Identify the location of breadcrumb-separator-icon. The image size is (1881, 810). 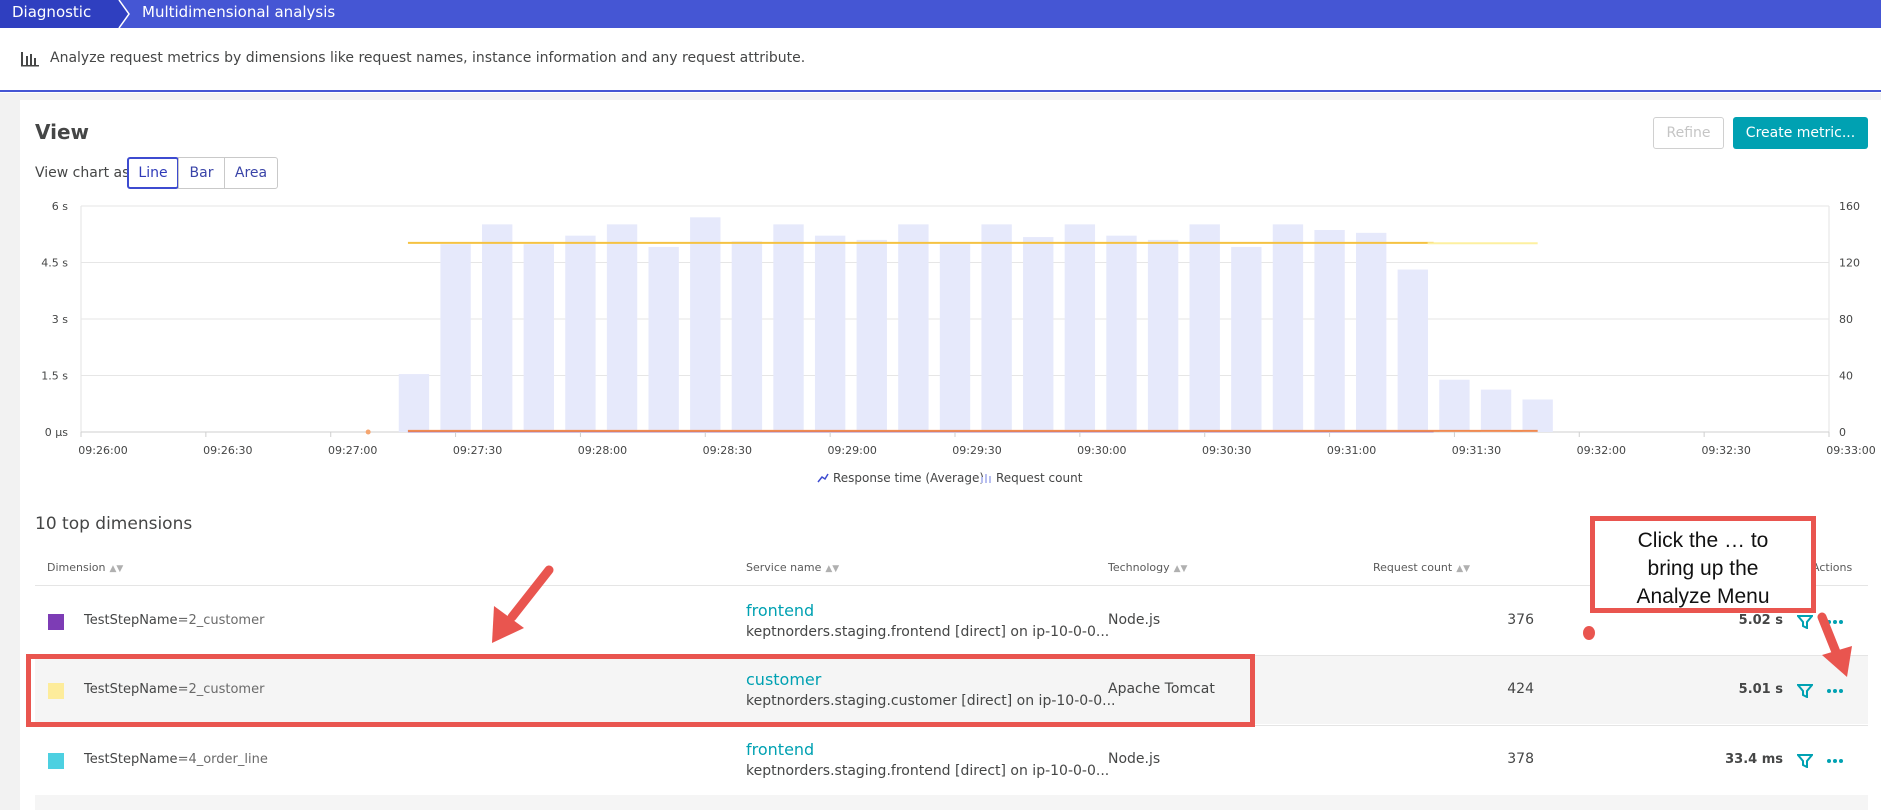
(124, 14).